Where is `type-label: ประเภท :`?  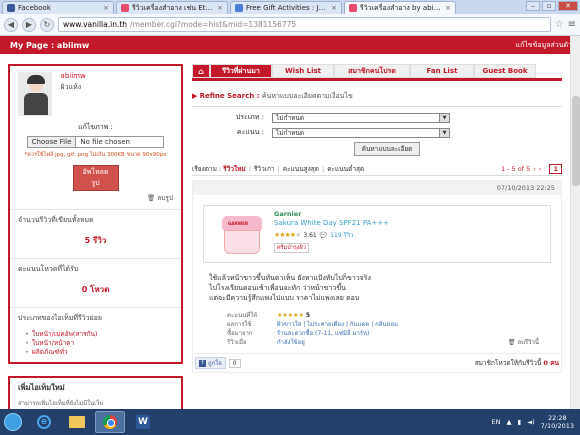
type-label: ประเภท : is located at coordinates (249, 117).